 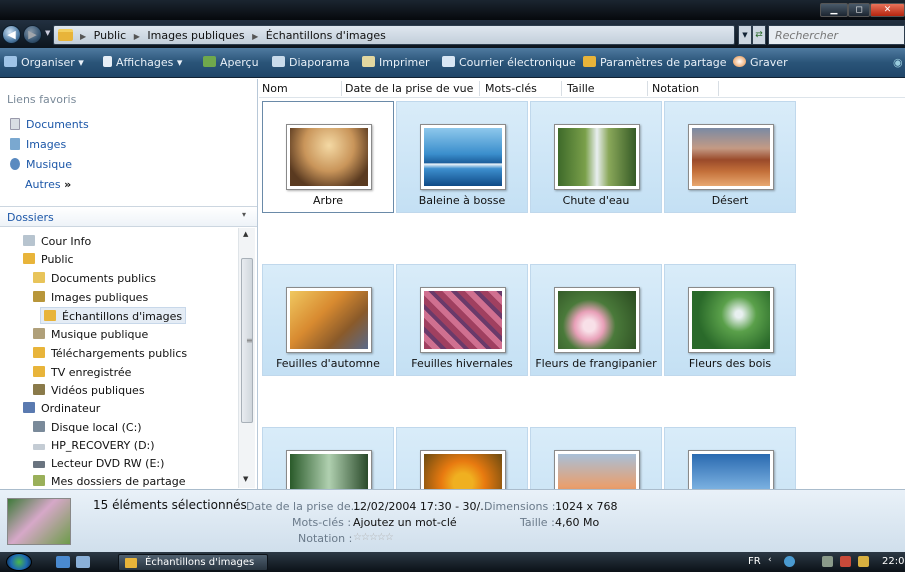 What do you see at coordinates (244, 214) in the screenshot?
I see `collapse-chevron-icon: ▾` at bounding box center [244, 214].